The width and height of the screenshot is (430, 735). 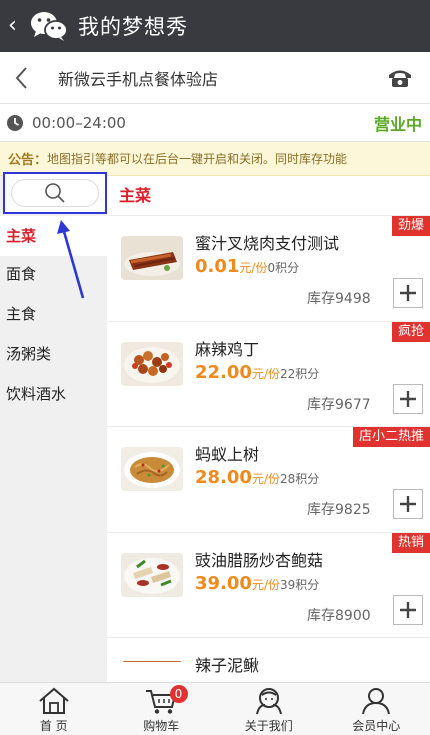 What do you see at coordinates (15, 123) in the screenshot?
I see `clock-icon` at bounding box center [15, 123].